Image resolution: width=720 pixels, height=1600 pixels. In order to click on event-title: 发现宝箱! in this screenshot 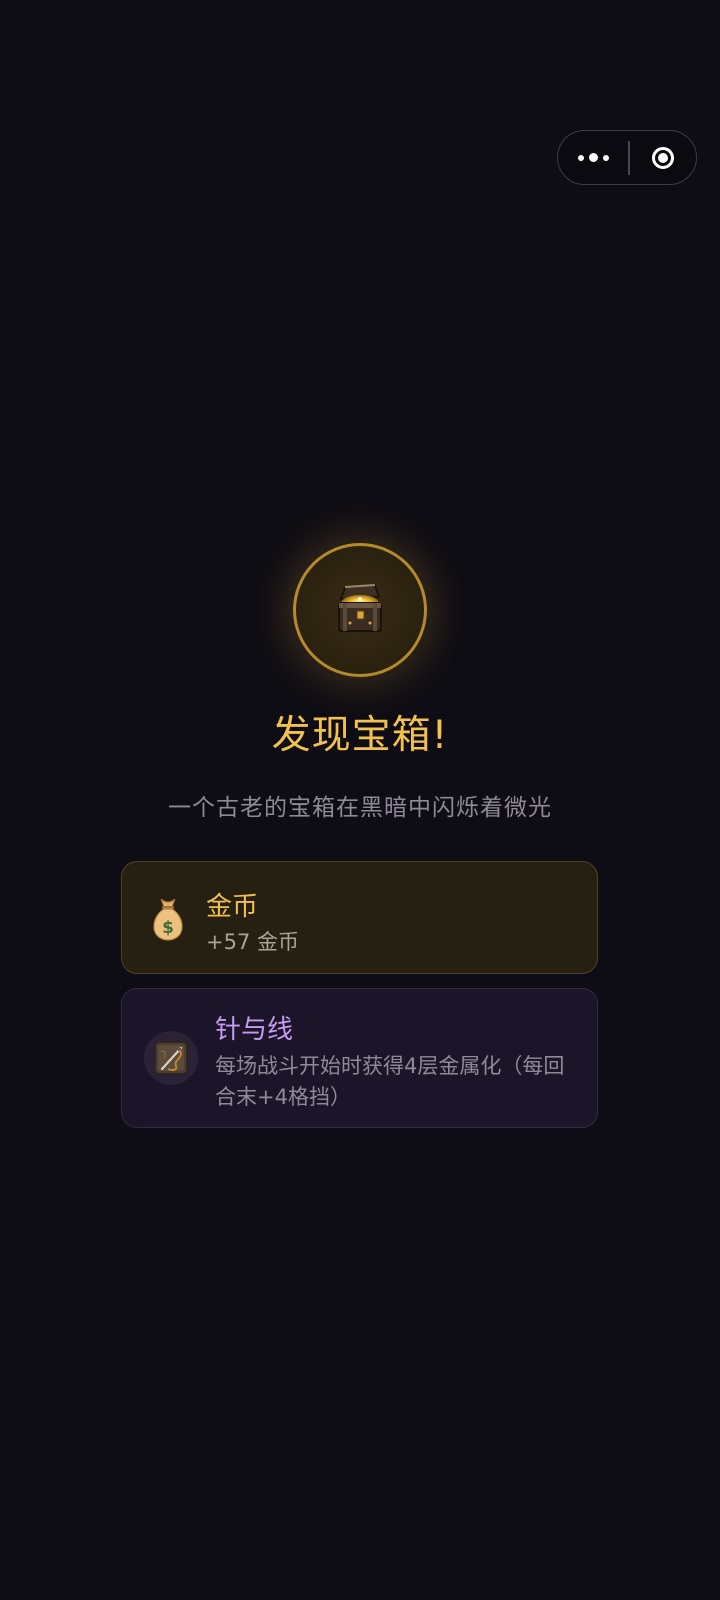, I will do `click(360, 735)`.